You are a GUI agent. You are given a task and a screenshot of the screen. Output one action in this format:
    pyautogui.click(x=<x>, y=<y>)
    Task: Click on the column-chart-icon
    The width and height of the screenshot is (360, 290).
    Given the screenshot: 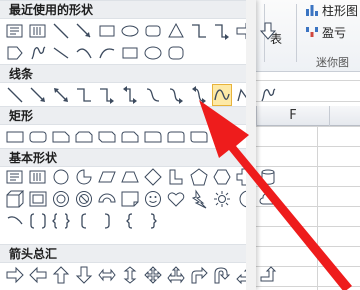 What is the action you would take?
    pyautogui.click(x=312, y=11)
    